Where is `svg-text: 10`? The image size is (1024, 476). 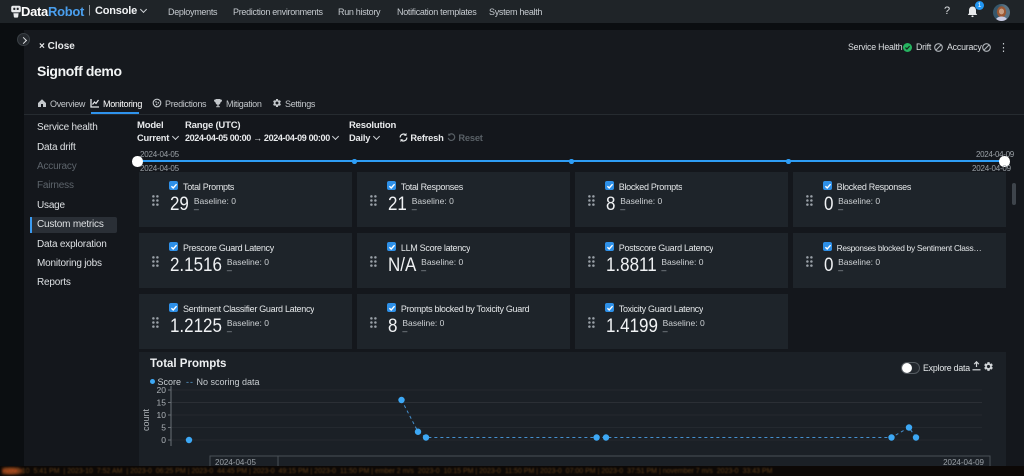 svg-text: 10 is located at coordinates (162, 415).